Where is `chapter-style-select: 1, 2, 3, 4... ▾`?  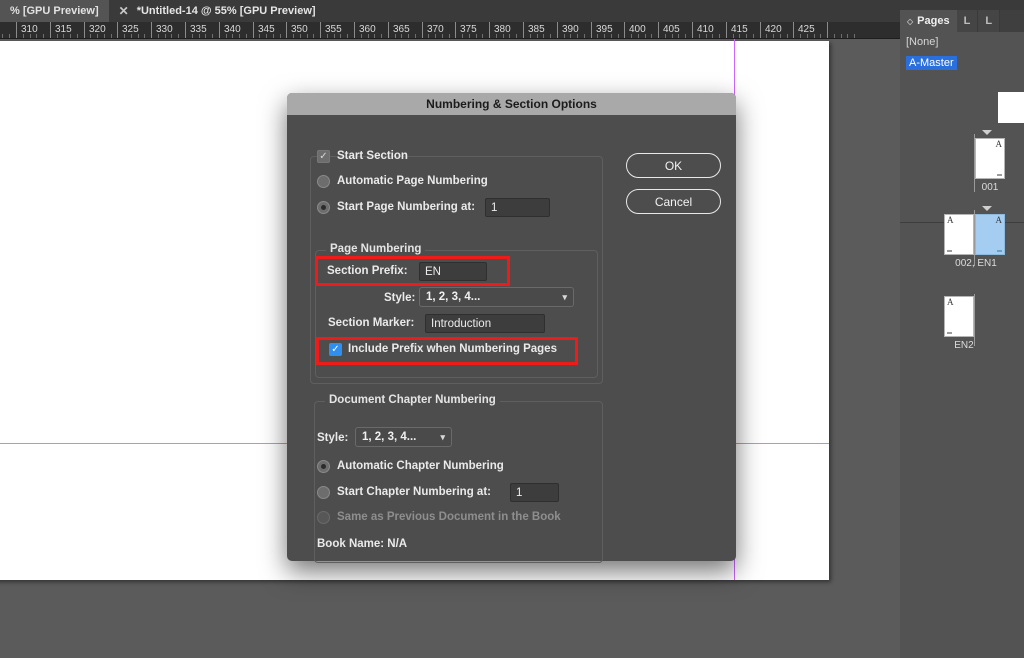
chapter-style-select: 1, 2, 3, 4... ▾ is located at coordinates (403, 437).